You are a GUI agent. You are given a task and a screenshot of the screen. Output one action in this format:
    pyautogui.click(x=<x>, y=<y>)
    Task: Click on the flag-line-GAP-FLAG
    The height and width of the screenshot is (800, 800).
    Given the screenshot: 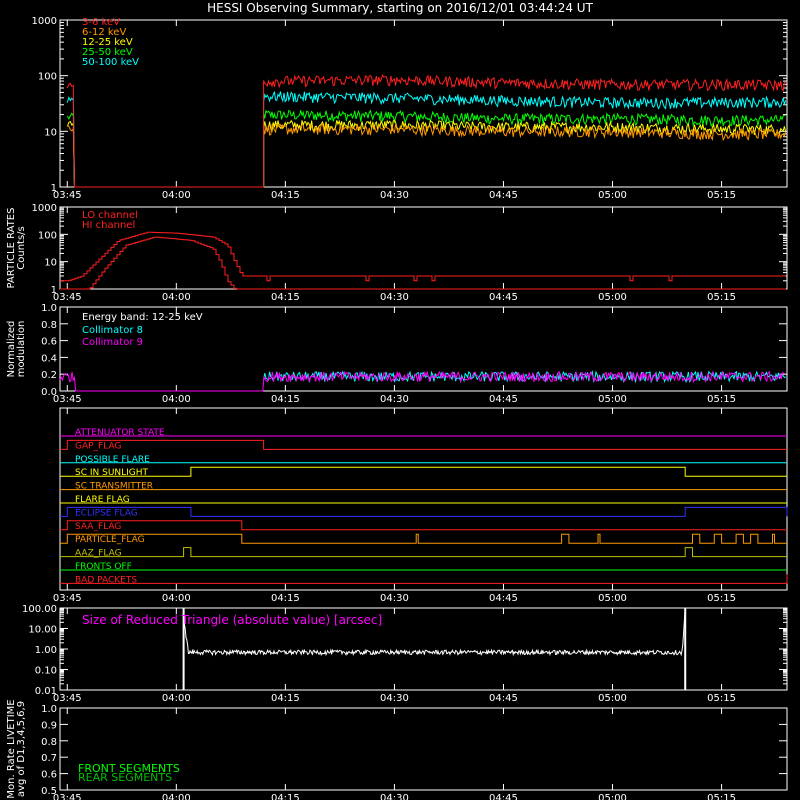 What is the action you would take?
    pyautogui.click(x=423, y=444)
    